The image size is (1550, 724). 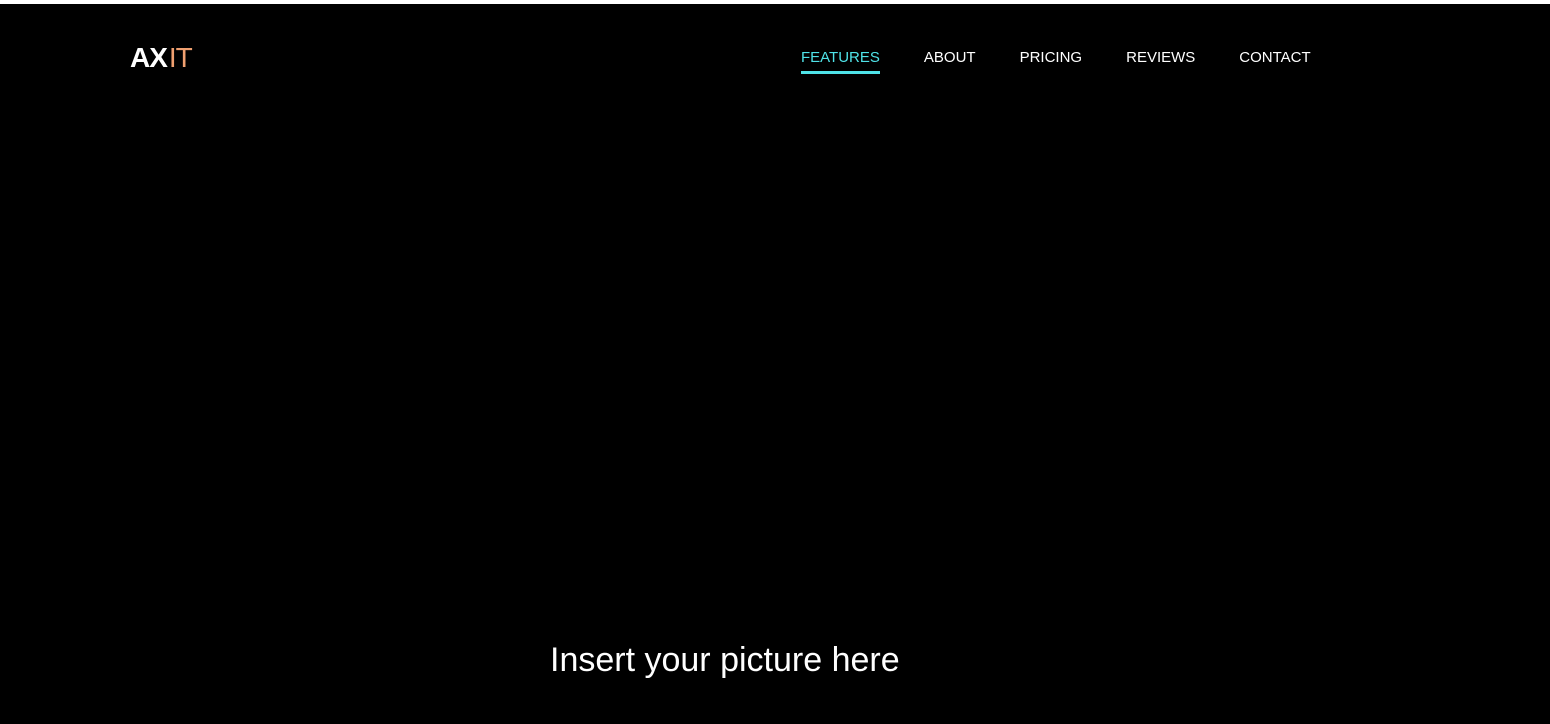 I want to click on logo-light-text: IT, so click(x=180, y=57).